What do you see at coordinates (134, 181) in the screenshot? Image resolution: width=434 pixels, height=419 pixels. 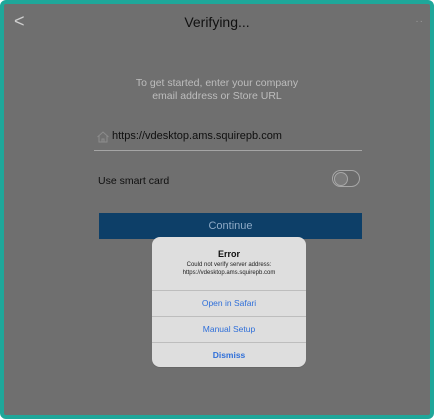 I see `smart-card-label: Use smart card` at bounding box center [134, 181].